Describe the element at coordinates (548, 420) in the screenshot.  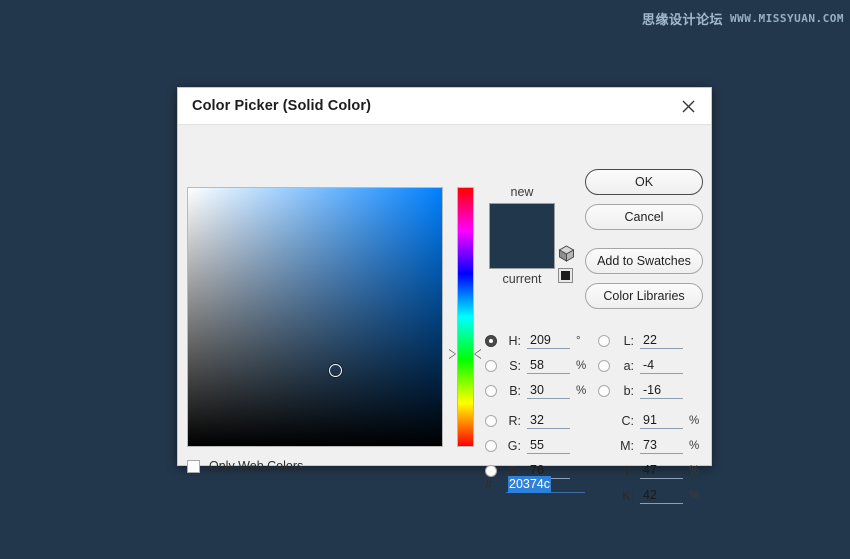
I see `input-r` at that location.